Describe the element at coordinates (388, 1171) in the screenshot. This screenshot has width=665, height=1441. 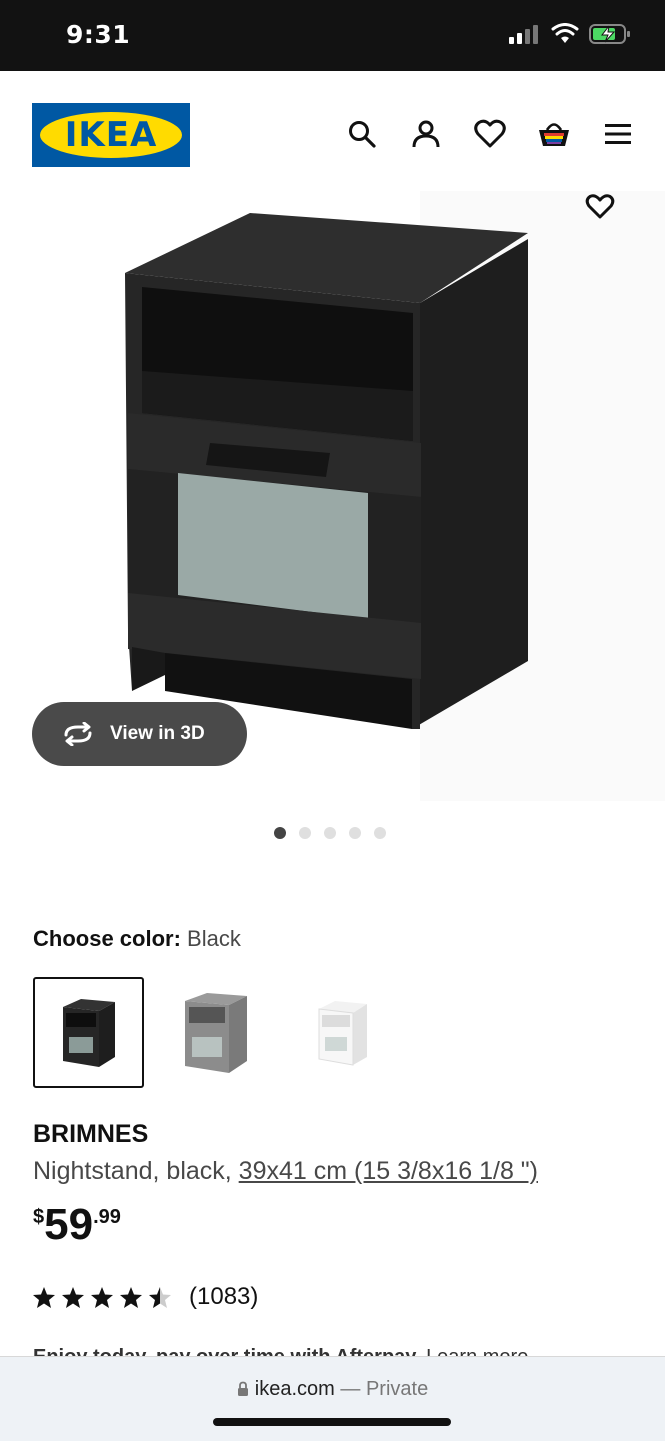
I see `product-dimensions-link: 39x41 cm (15 3/8x16 1/8 ")` at that location.